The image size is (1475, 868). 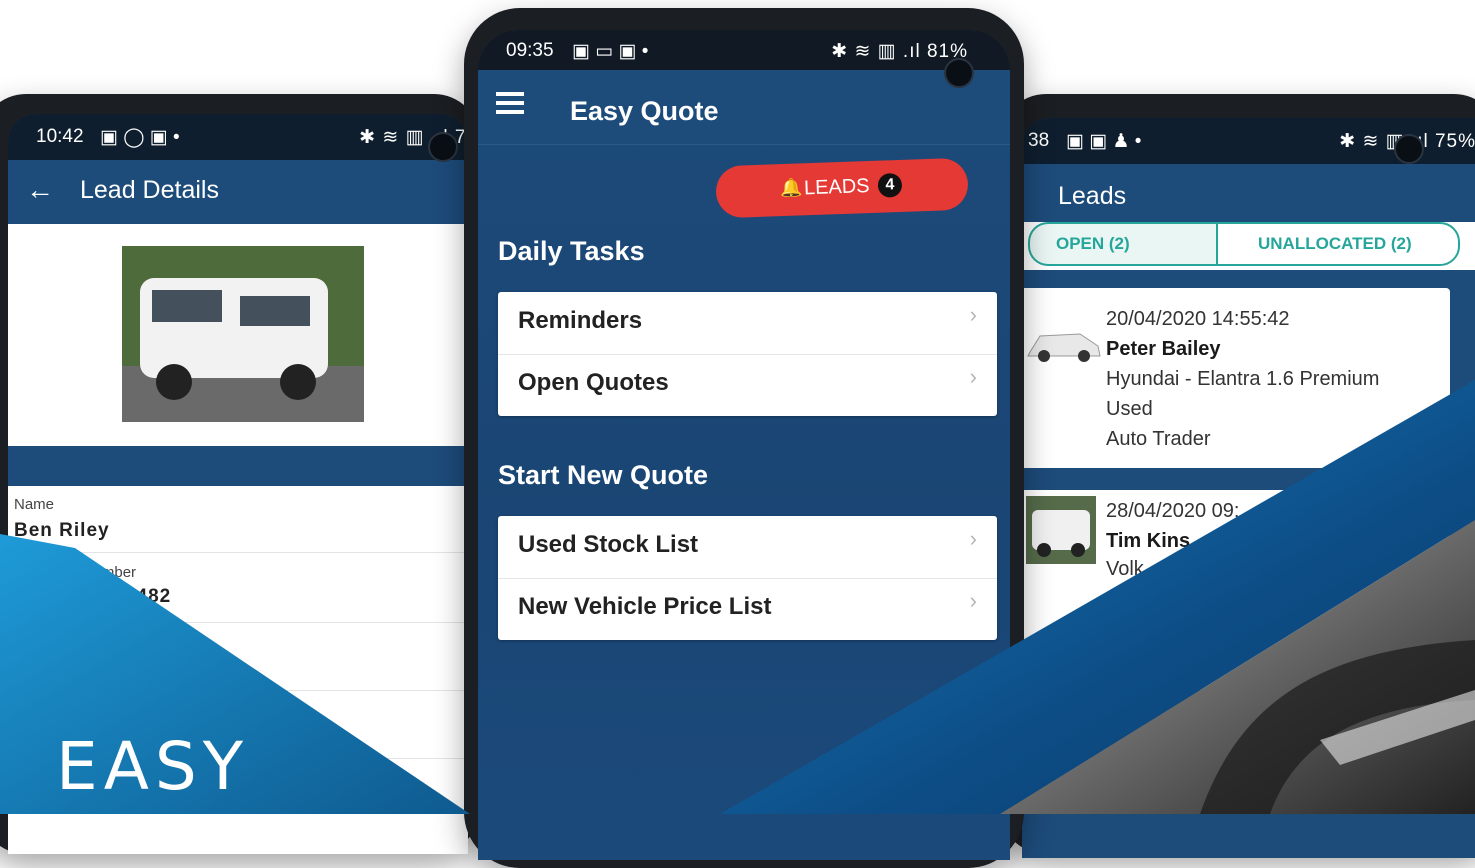 What do you see at coordinates (1125, 569) in the screenshot?
I see `lead-vehicle: Volk` at bounding box center [1125, 569].